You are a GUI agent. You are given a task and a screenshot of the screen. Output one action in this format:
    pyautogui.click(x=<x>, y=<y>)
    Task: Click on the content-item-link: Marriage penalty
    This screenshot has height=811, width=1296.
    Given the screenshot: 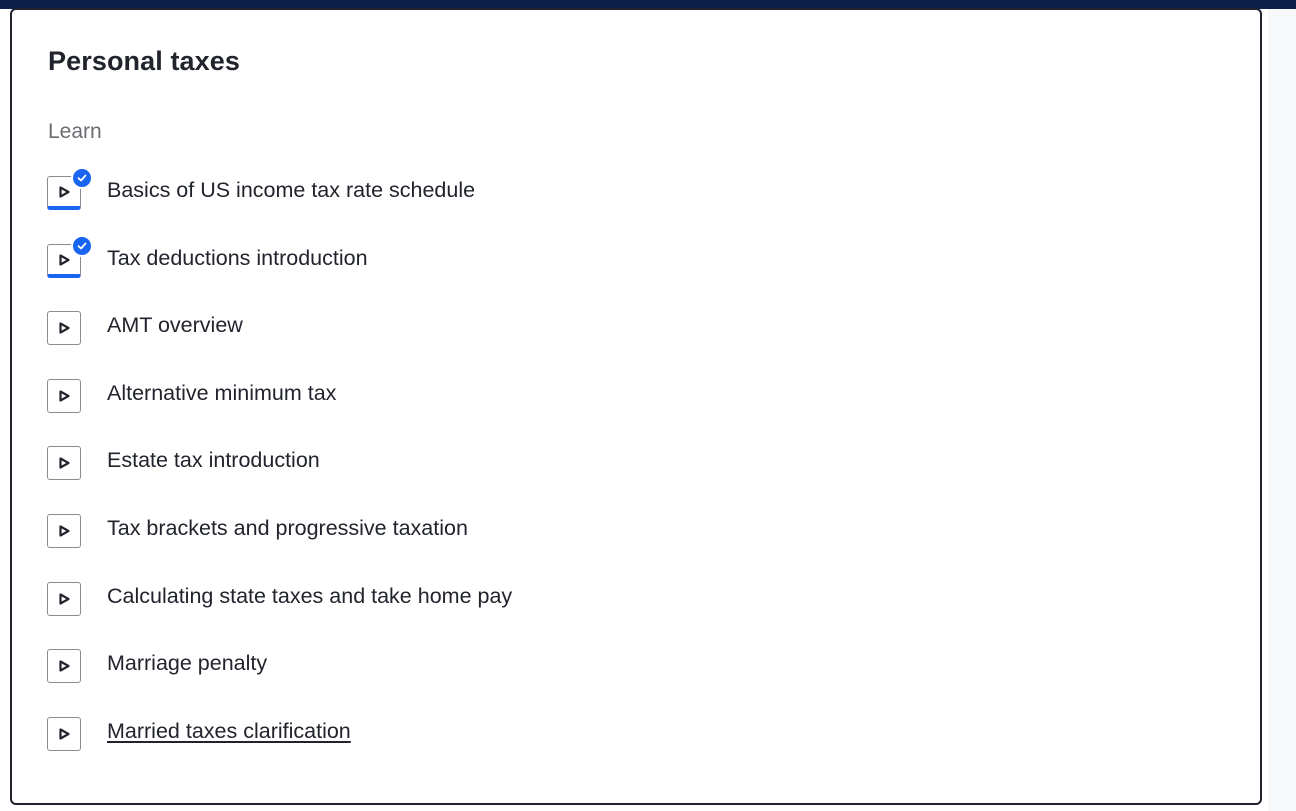 What is the action you would take?
    pyautogui.click(x=187, y=663)
    